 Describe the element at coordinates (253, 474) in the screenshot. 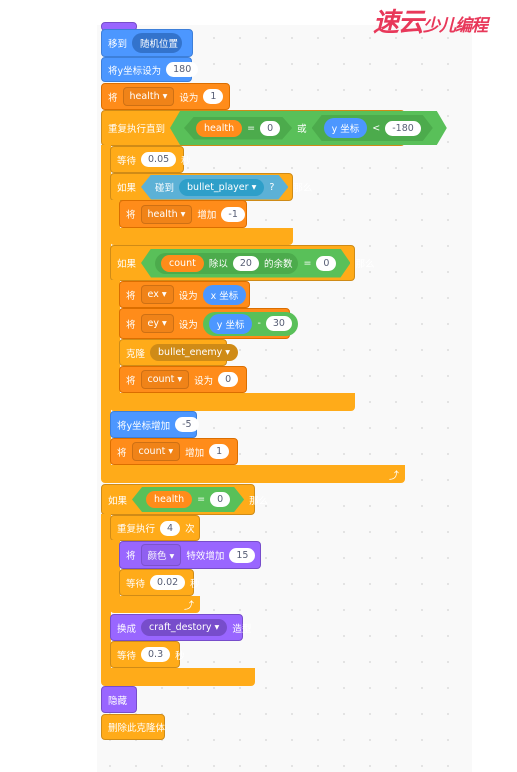

I see `repeat-until-bottom: ⤴` at that location.